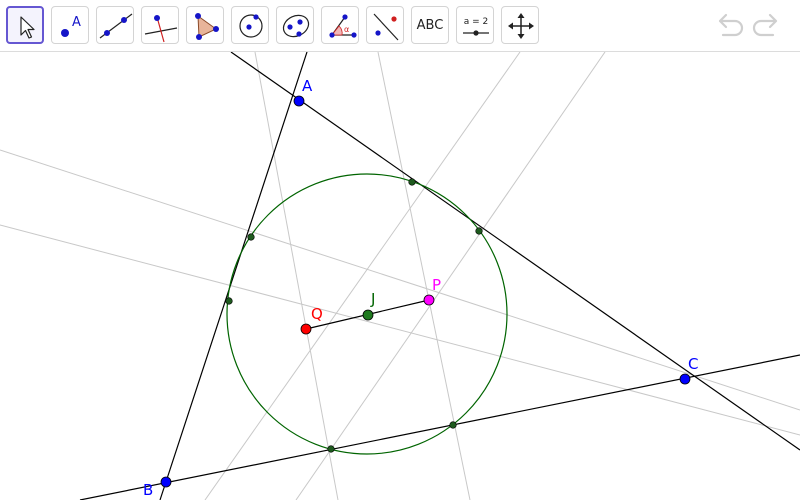  I want to click on angle-tool-button: α, so click(340, 25).